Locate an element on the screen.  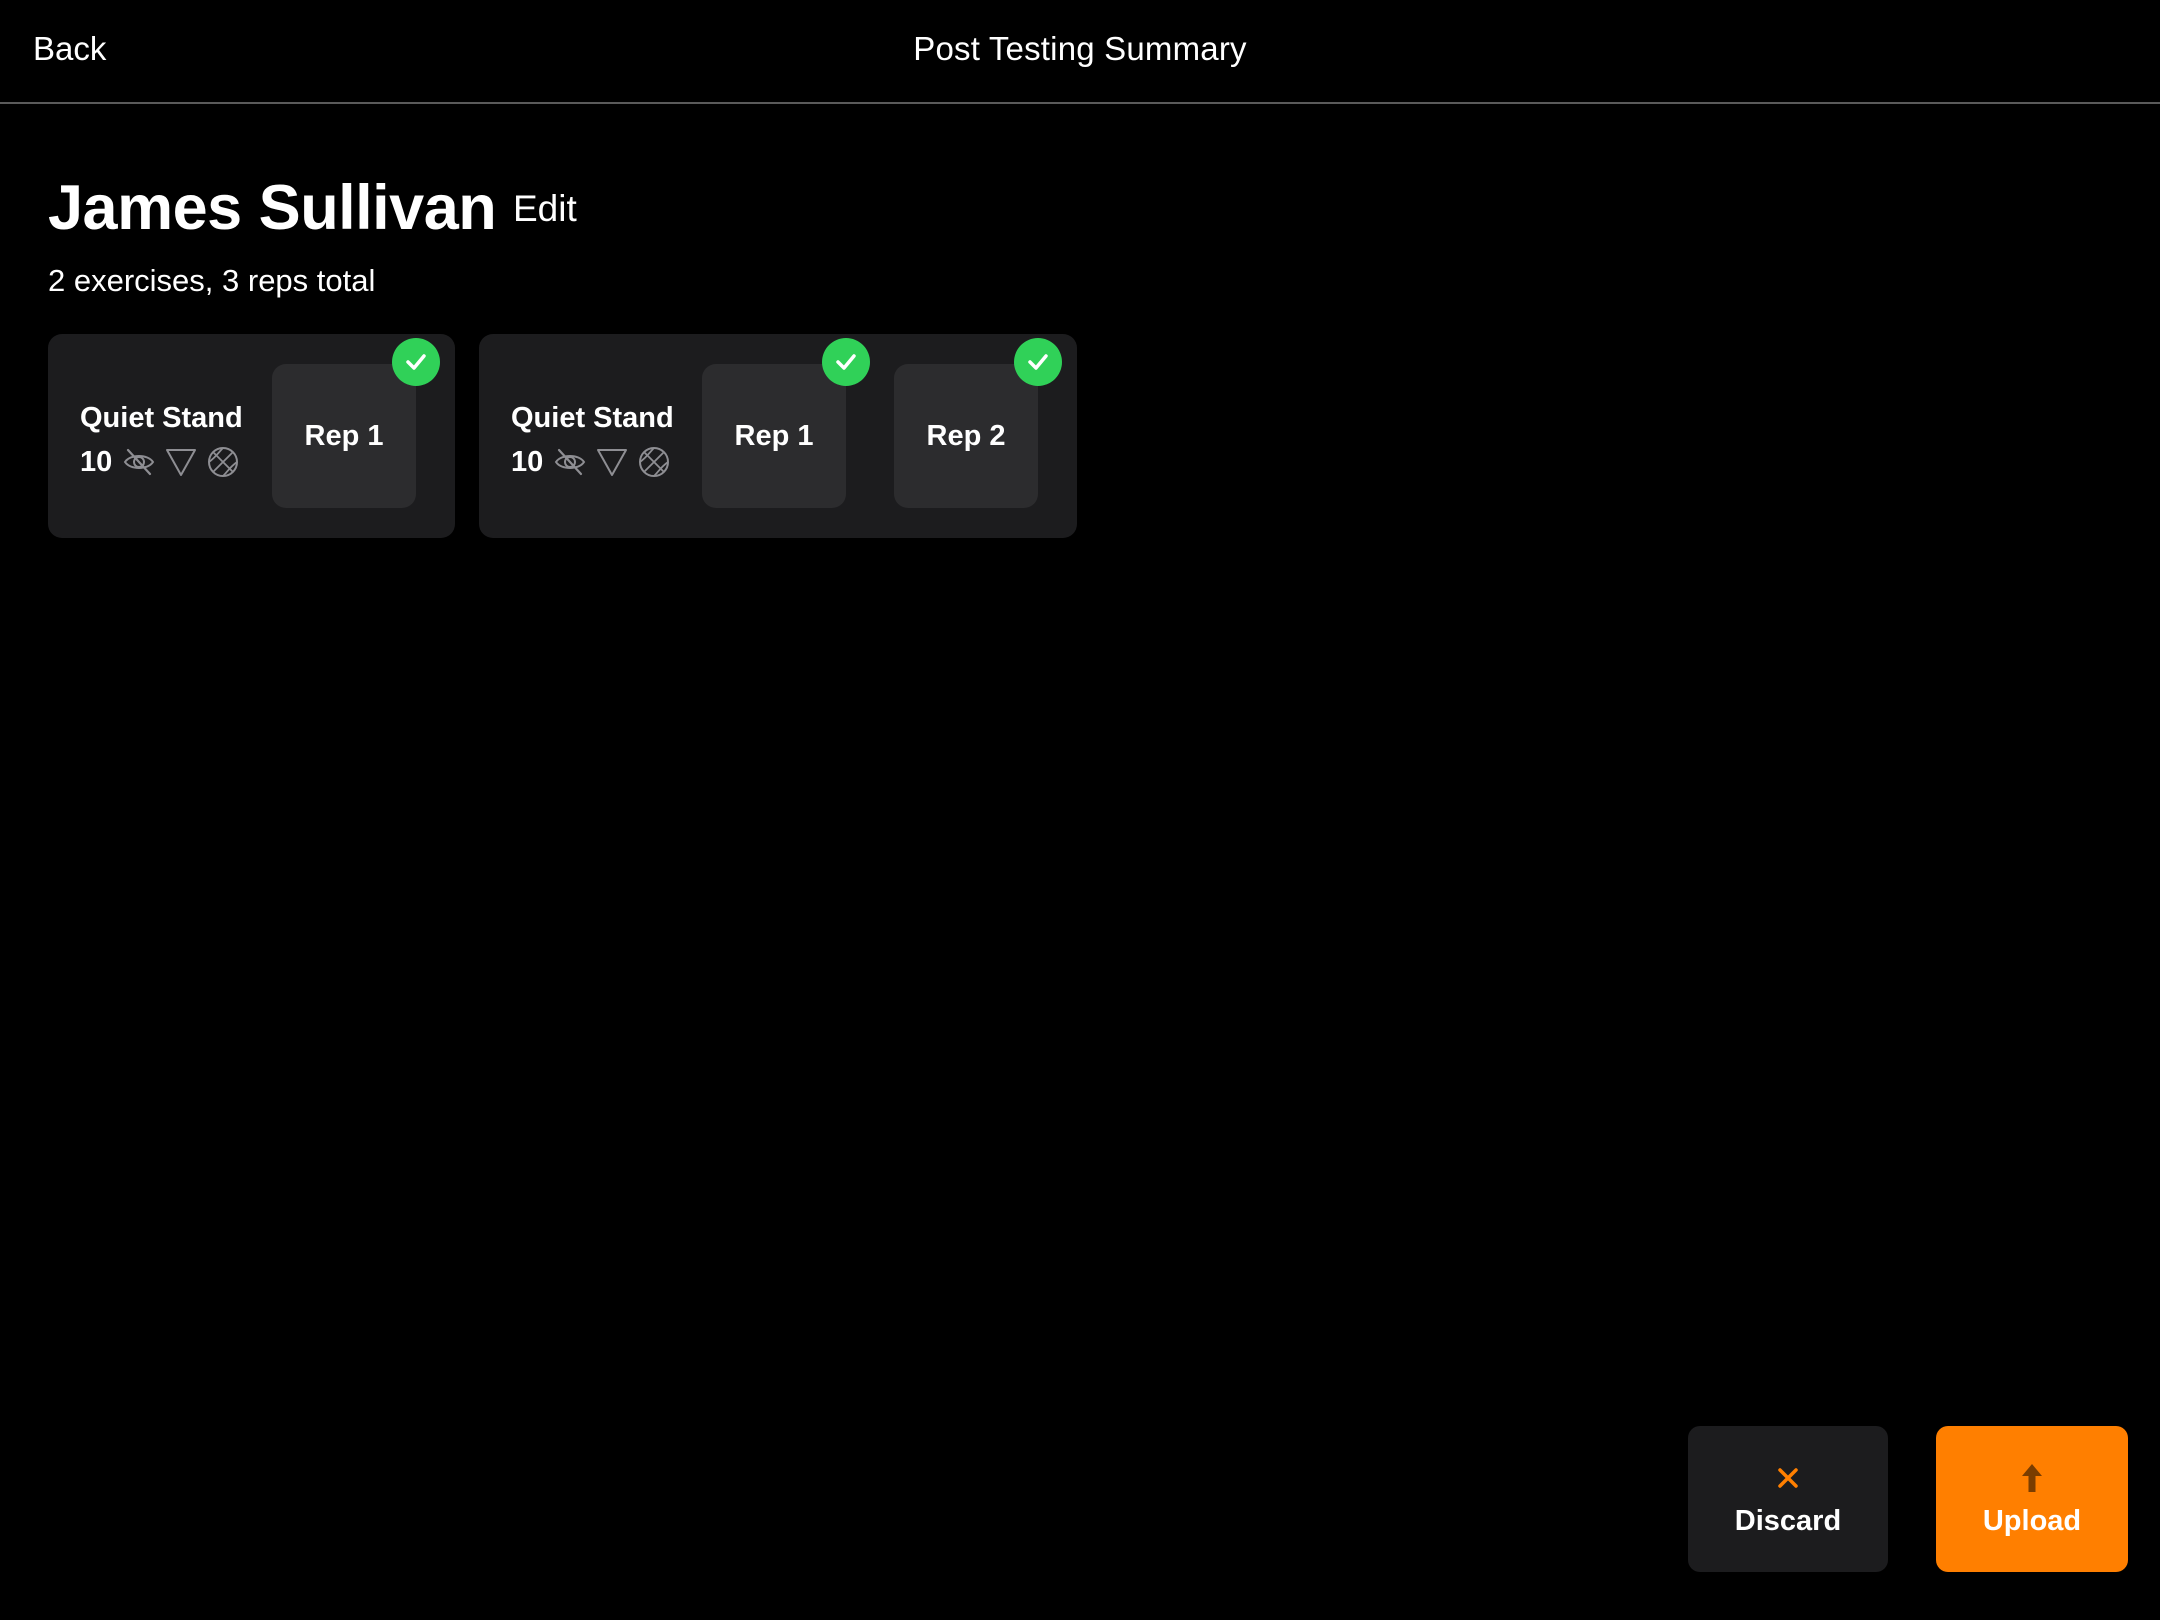
upload-button: Upload is located at coordinates (2032, 1499).